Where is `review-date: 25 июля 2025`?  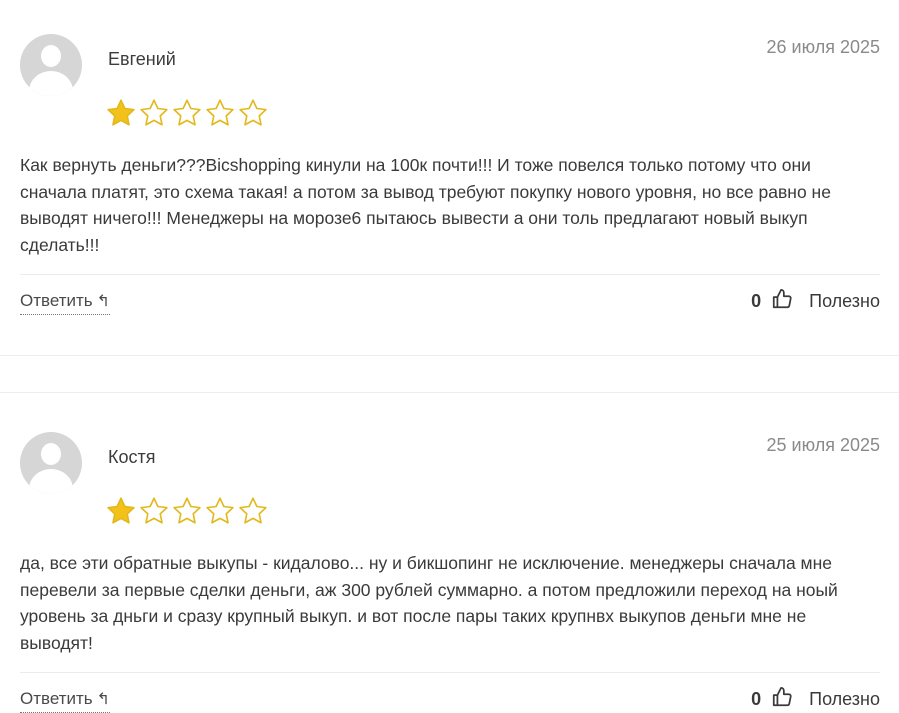 review-date: 25 июля 2025 is located at coordinates (823, 445).